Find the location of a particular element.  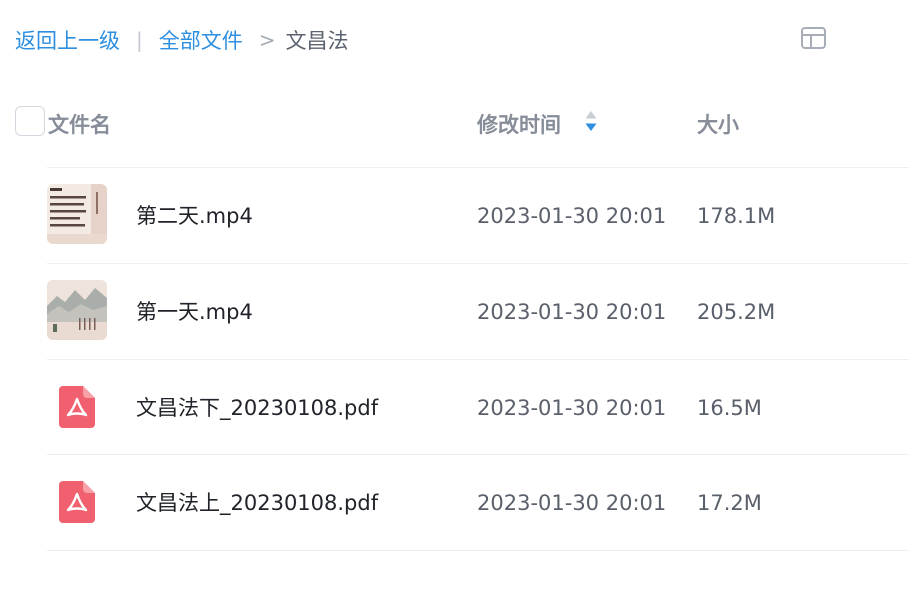

column-header-modified: 修改时间 is located at coordinates (519, 124).